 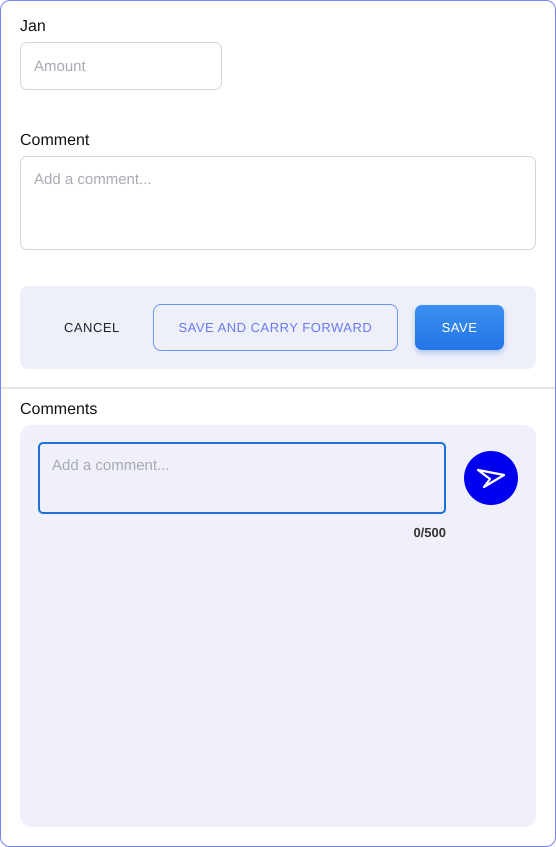 What do you see at coordinates (59, 410) in the screenshot?
I see `section-title: Comments` at bounding box center [59, 410].